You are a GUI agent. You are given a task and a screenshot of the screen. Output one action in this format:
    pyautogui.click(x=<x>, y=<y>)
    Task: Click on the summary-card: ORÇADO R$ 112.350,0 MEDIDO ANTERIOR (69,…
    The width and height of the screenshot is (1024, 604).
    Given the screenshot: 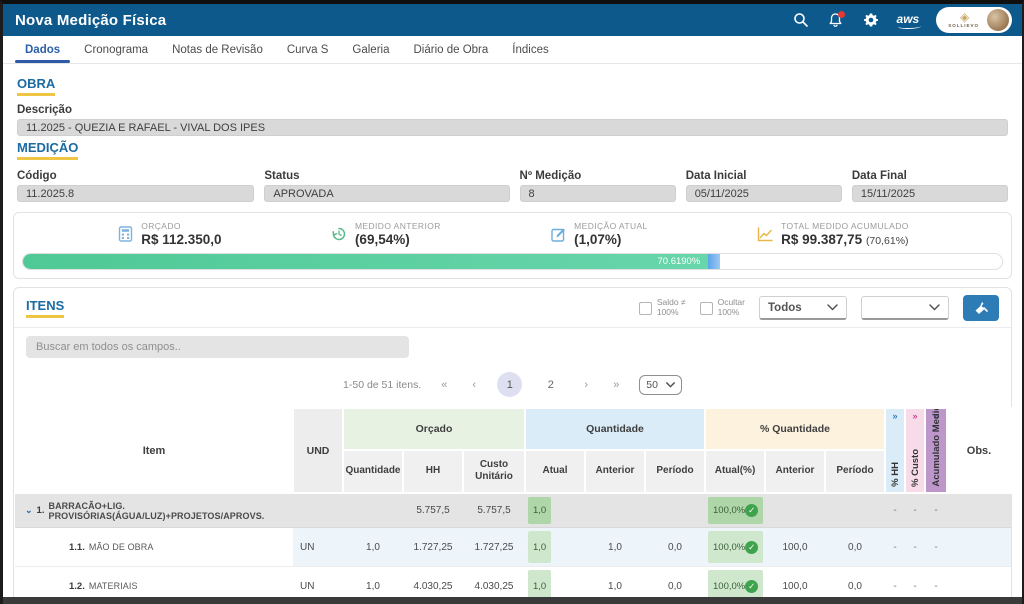 What is the action you would take?
    pyautogui.click(x=512, y=245)
    